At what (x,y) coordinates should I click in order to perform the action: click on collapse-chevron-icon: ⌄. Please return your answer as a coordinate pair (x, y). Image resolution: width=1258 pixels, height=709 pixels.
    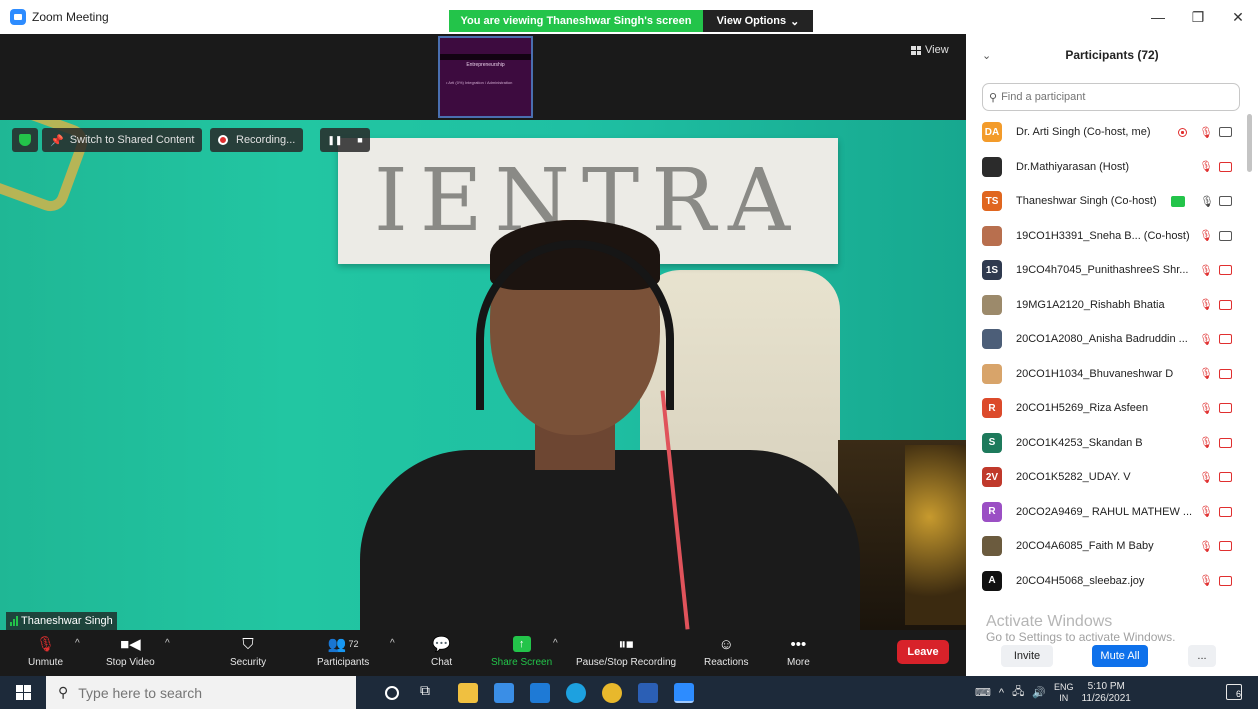
    Looking at the image, I should click on (986, 55).